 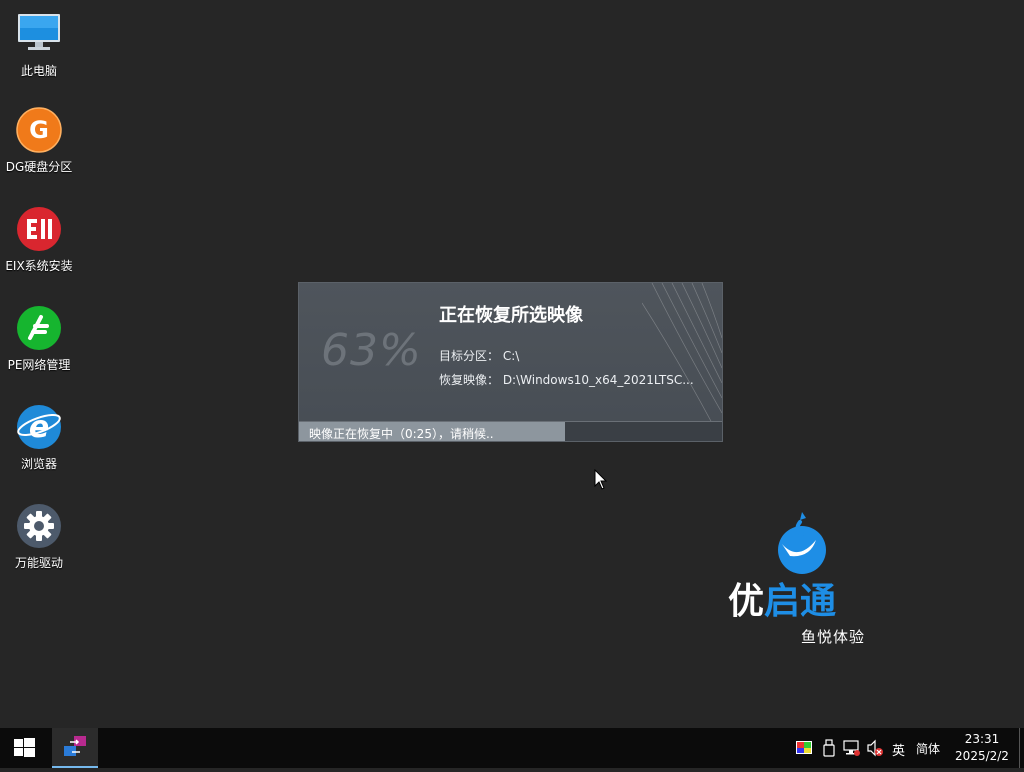 What do you see at coordinates (371, 350) in the screenshot?
I see `progress-percent-watermark: 63%` at bounding box center [371, 350].